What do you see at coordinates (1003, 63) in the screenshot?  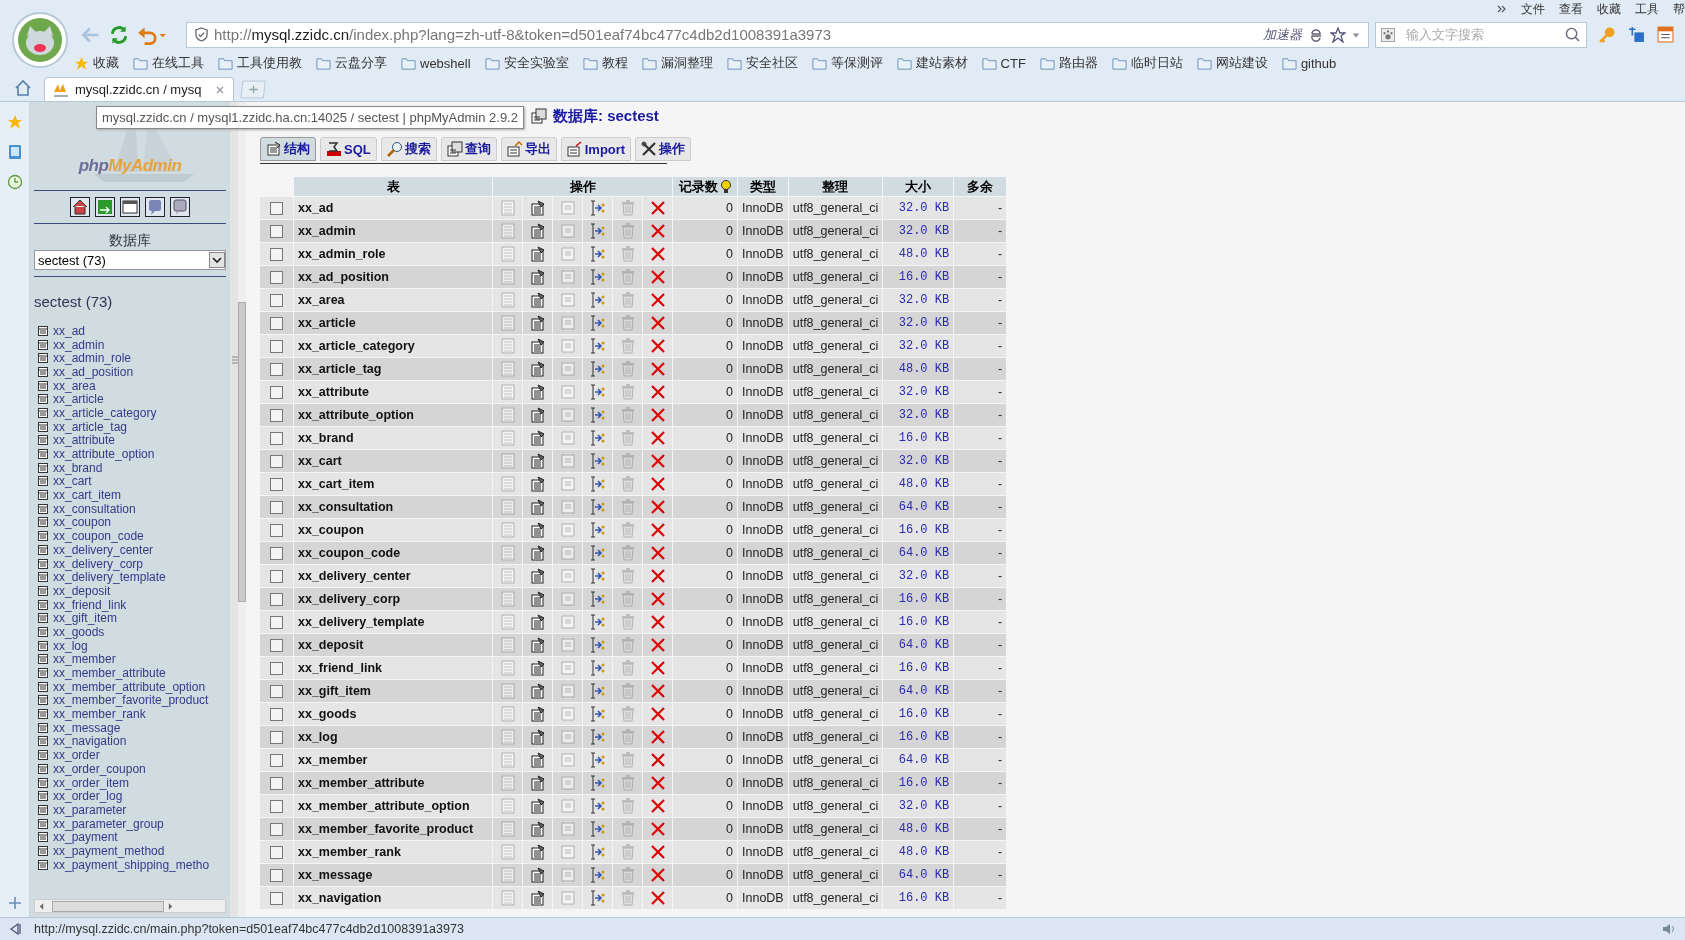 I see `bookmark: CTF` at bounding box center [1003, 63].